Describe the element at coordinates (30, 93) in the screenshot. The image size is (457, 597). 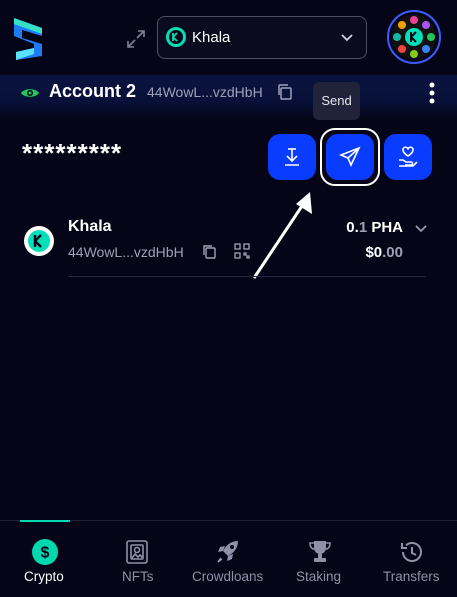
I see `eye-icon` at that location.